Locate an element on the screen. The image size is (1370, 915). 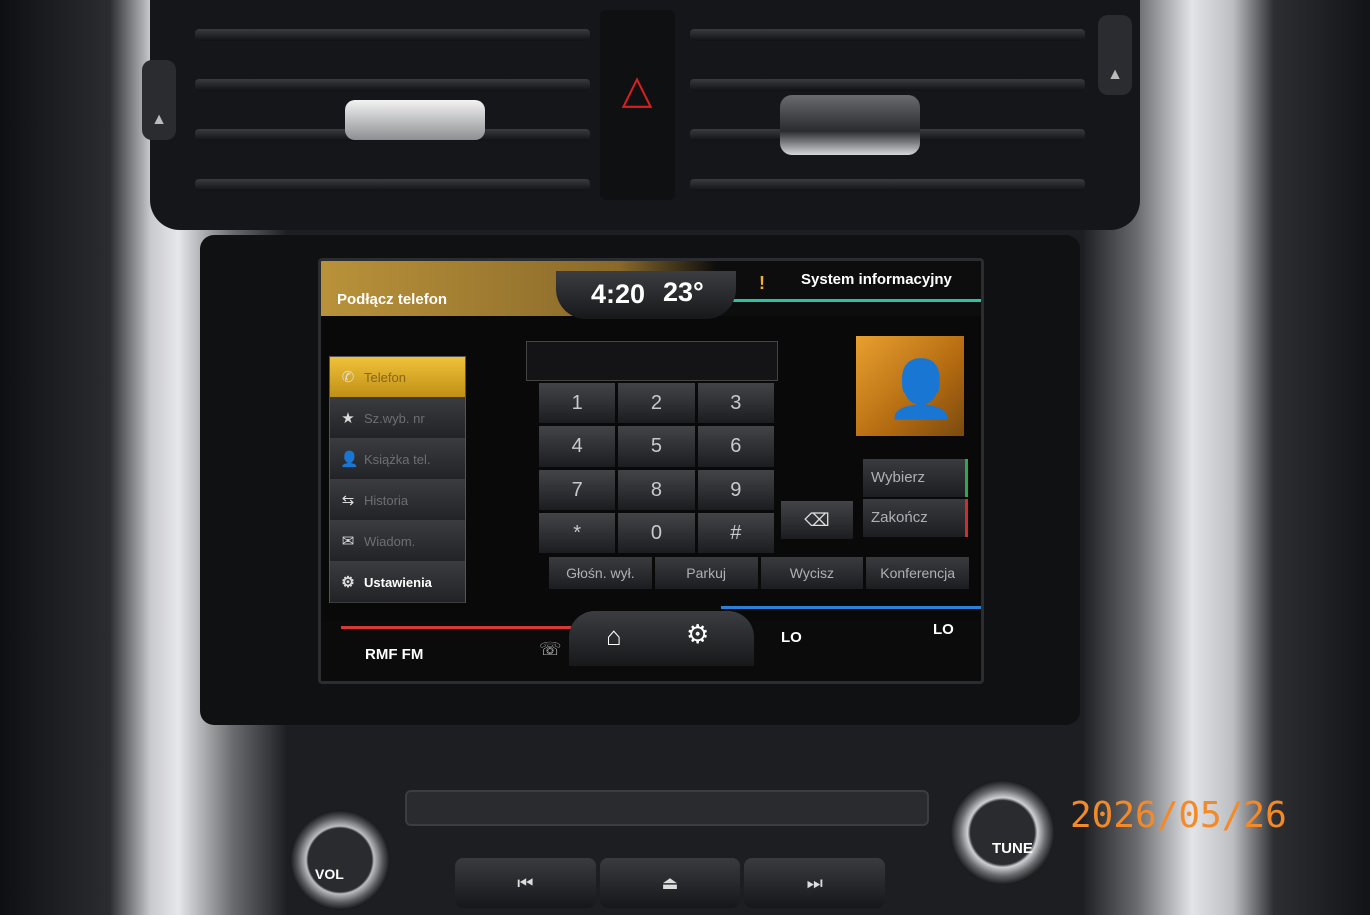
home-icon: ⌂ is located at coordinates (614, 636).